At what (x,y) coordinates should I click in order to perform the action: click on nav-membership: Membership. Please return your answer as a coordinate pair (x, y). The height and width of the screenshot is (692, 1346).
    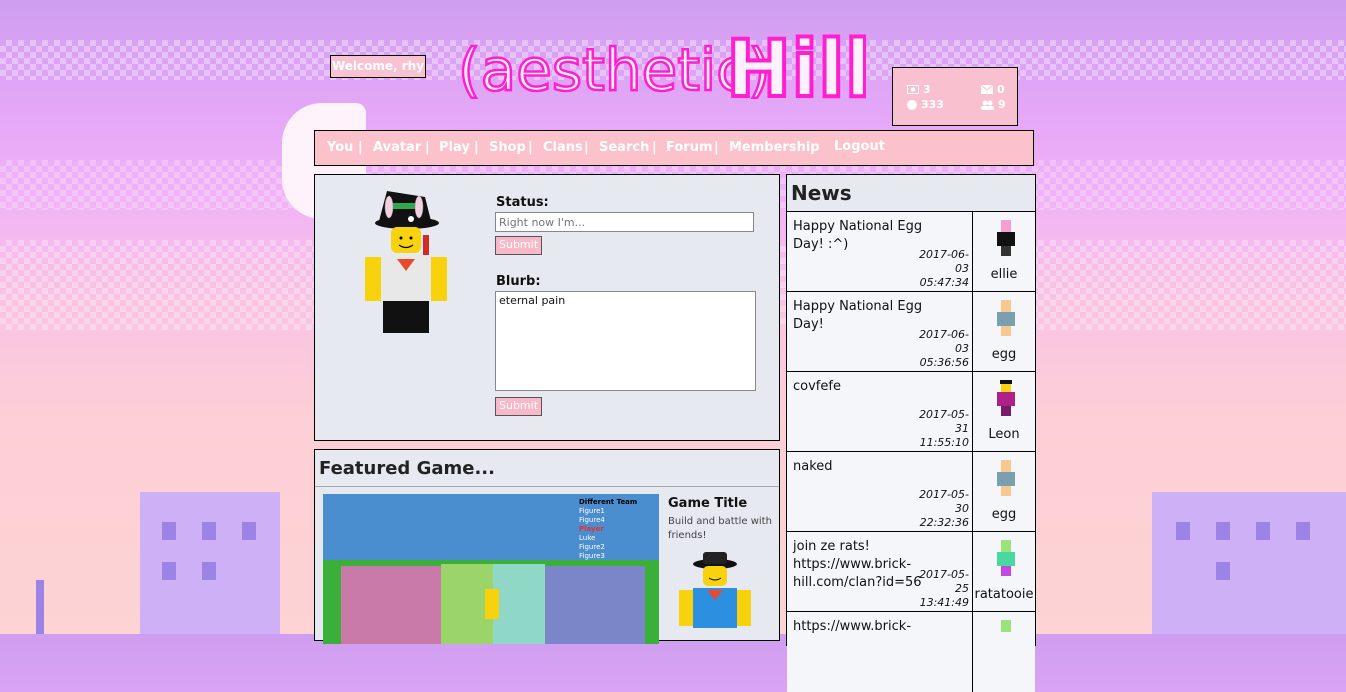
    Looking at the image, I should click on (774, 147).